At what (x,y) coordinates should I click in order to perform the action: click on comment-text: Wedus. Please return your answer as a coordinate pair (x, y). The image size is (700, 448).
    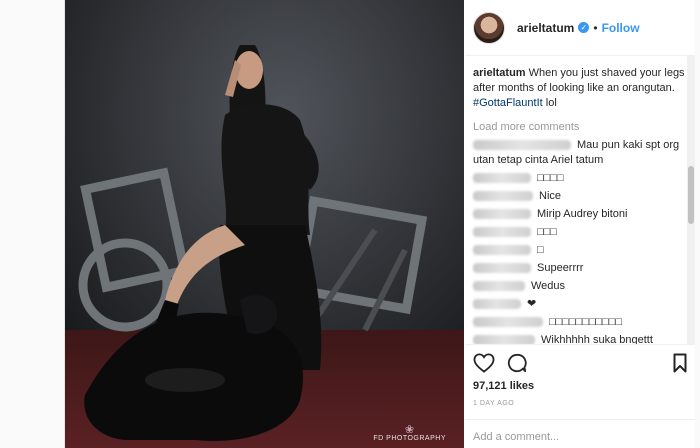
    Looking at the image, I should click on (548, 286).